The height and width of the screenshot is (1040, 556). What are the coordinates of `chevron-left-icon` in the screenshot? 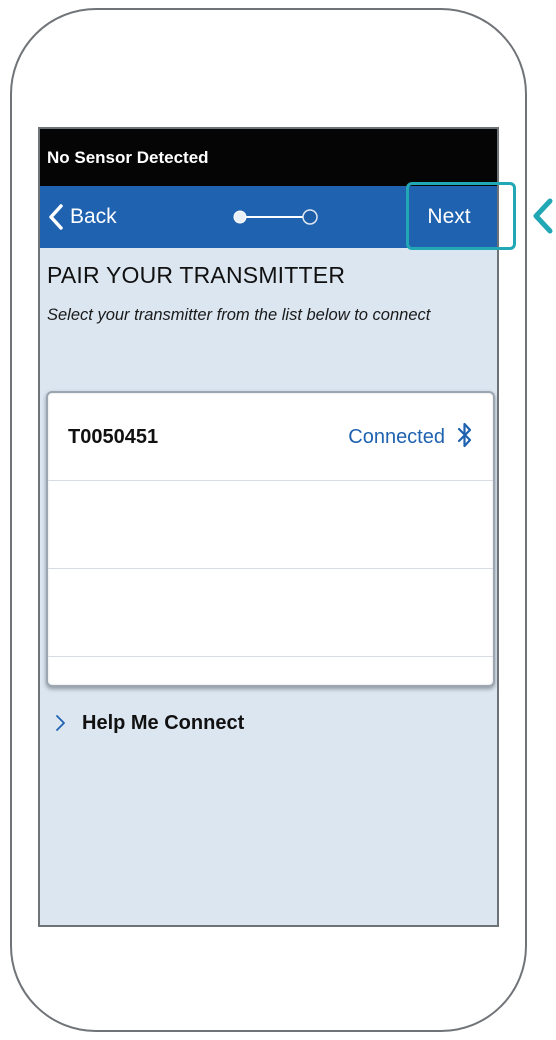 It's located at (56, 217).